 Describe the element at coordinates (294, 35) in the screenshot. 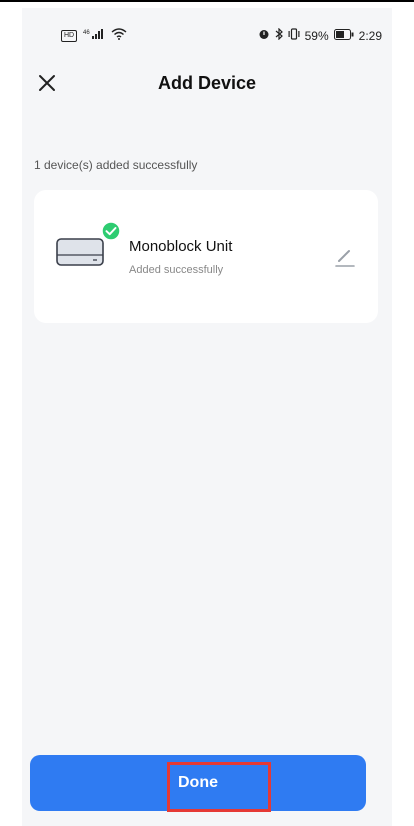

I see `vibrate-icon` at that location.